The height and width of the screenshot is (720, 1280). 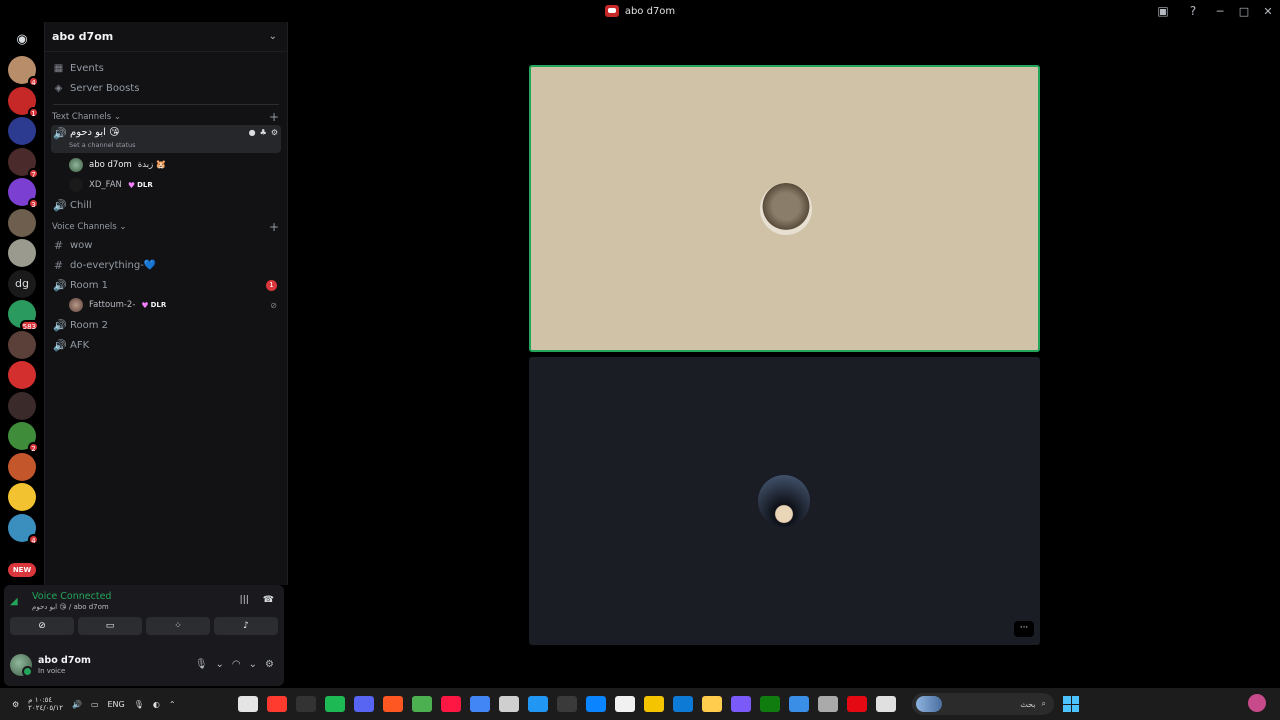 I want to click on invite-icon: ♣, so click(x=263, y=132).